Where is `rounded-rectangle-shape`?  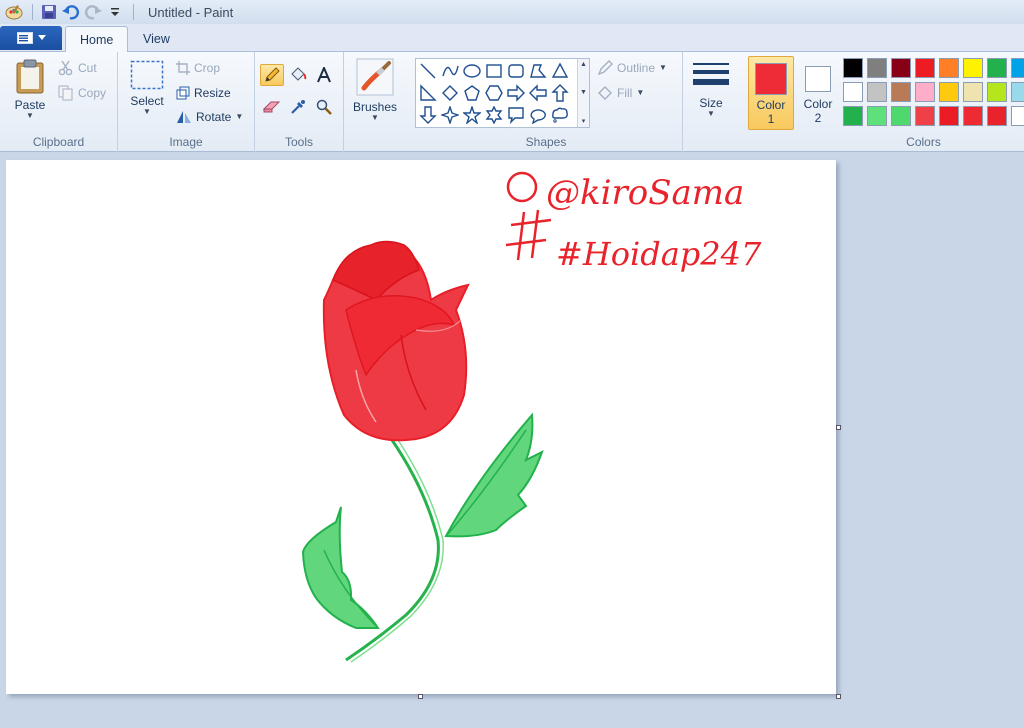 rounded-rectangle-shape is located at coordinates (516, 71).